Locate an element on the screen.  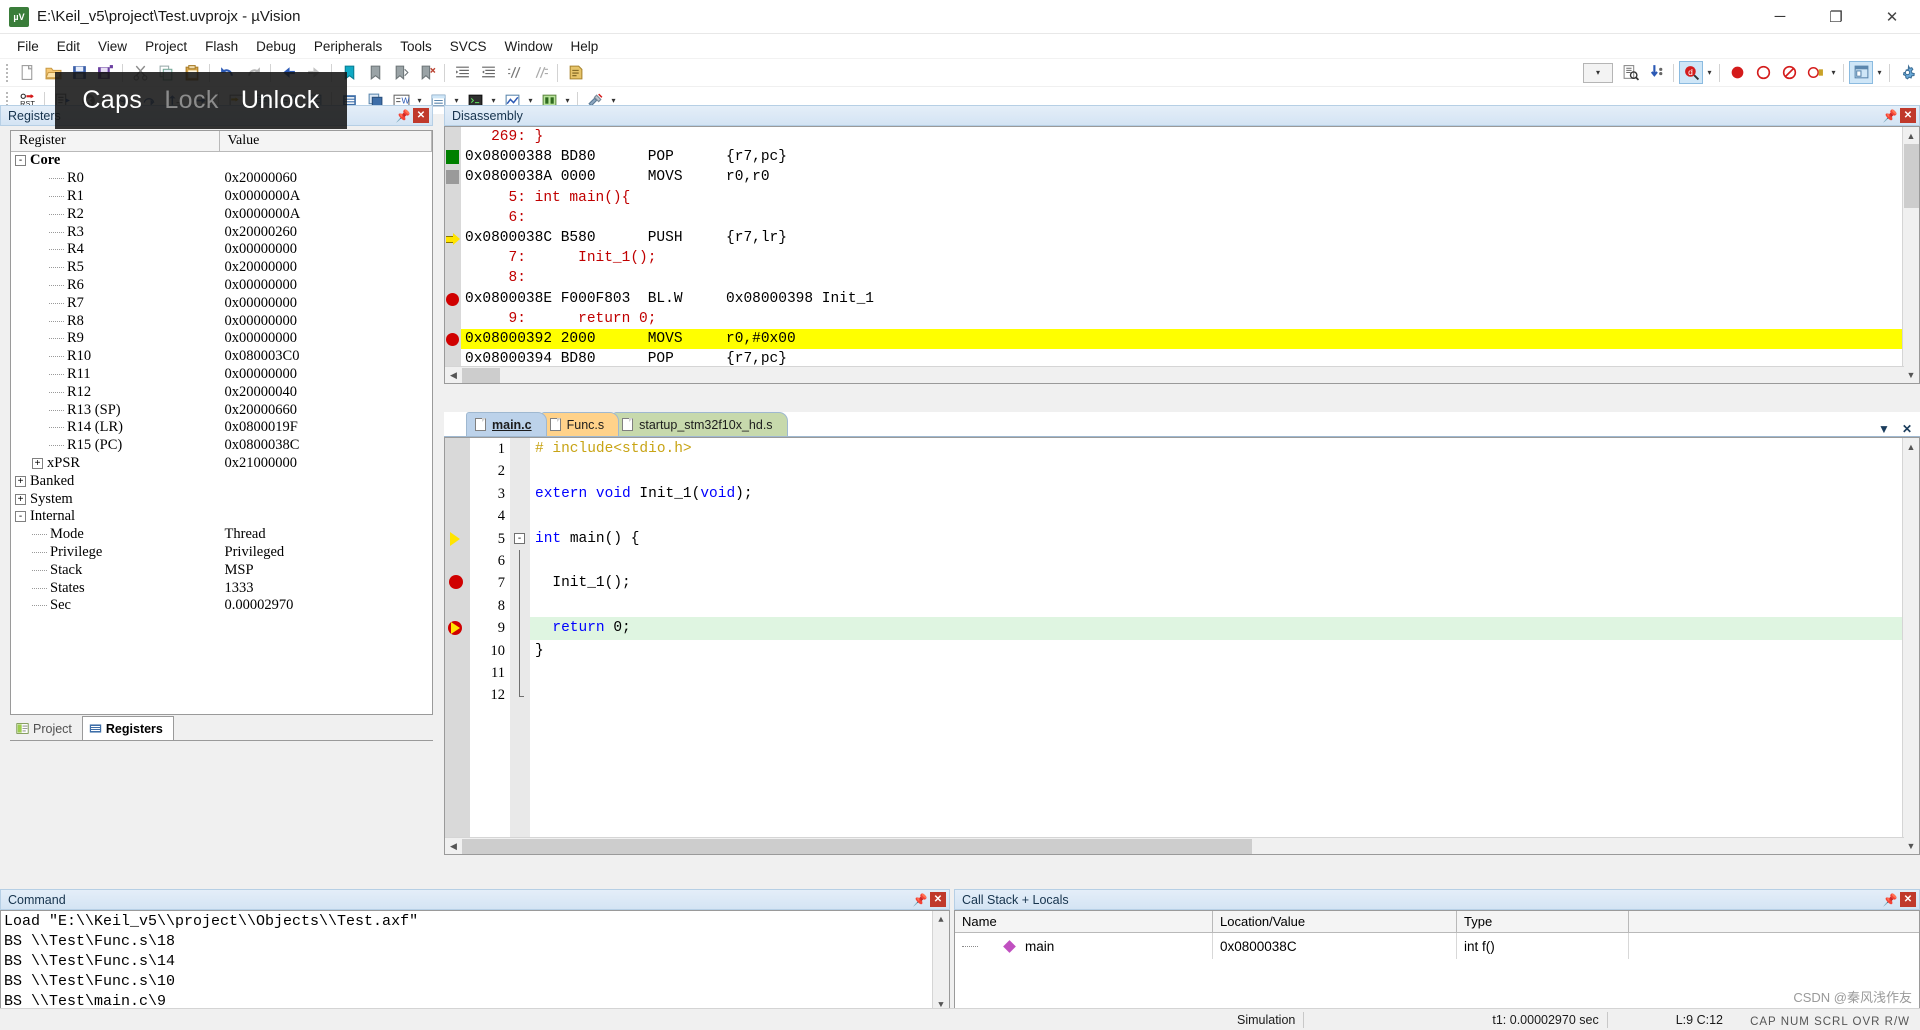
register-row: R12 0x20000040 is located at coordinates (221, 392).